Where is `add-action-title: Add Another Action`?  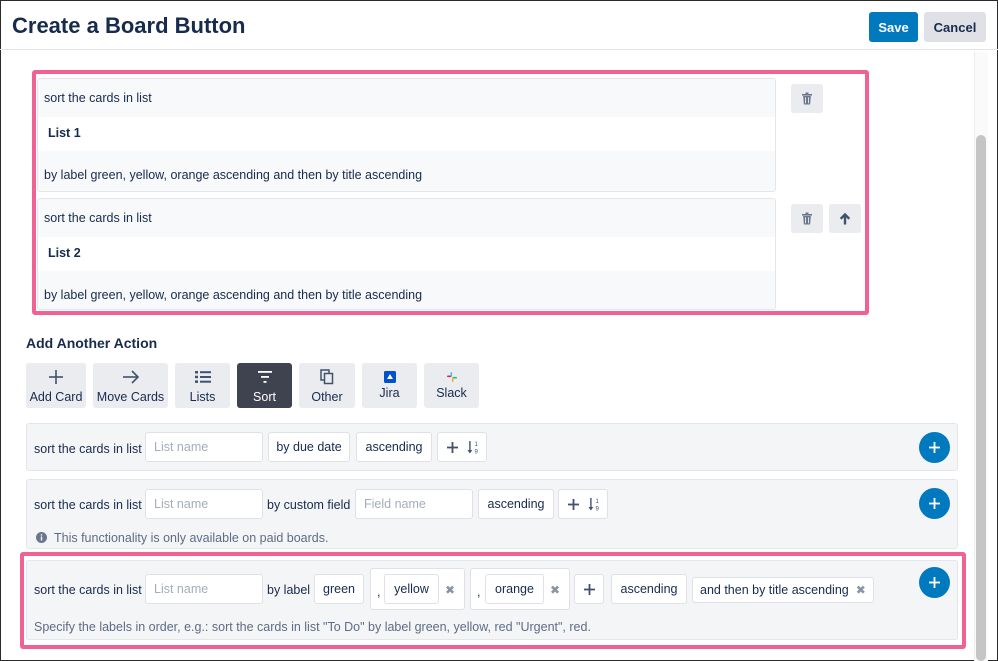 add-action-title: Add Another Action is located at coordinates (92, 343).